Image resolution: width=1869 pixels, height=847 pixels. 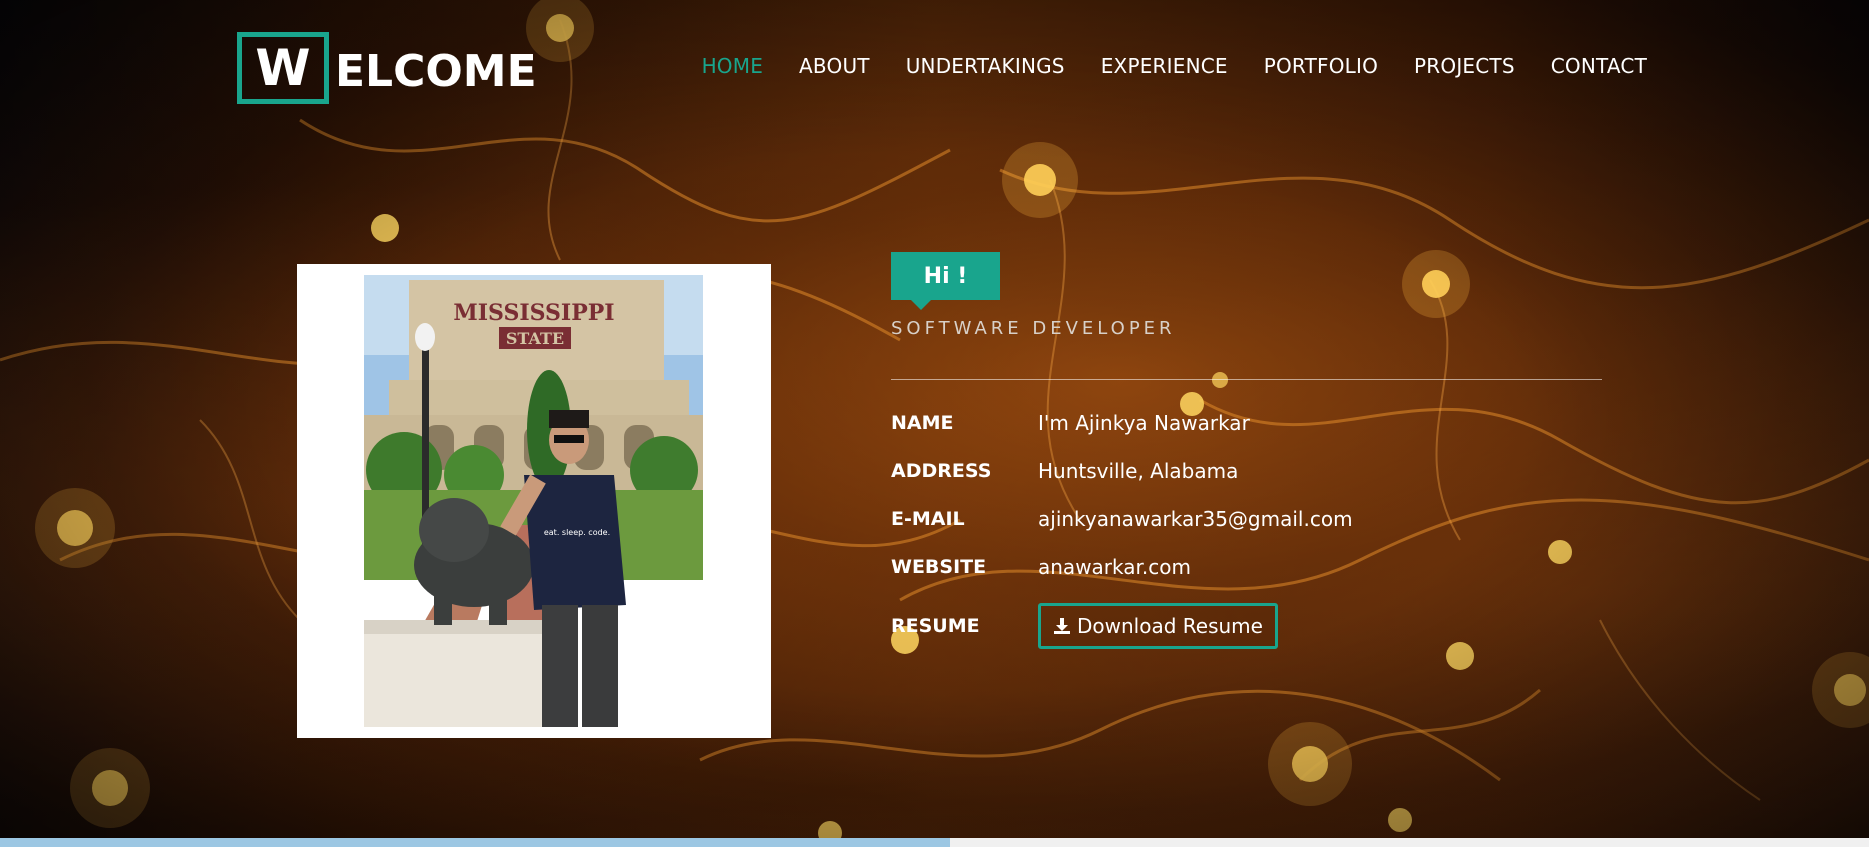 I want to click on logo-text: ELCOME, so click(x=436, y=71).